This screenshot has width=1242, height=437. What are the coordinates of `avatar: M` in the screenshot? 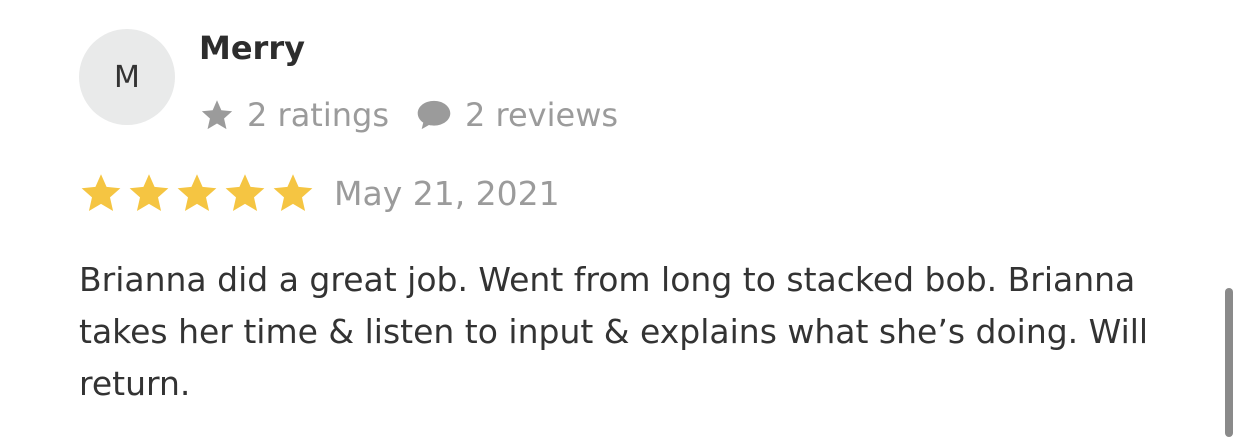 It's located at (127, 77).